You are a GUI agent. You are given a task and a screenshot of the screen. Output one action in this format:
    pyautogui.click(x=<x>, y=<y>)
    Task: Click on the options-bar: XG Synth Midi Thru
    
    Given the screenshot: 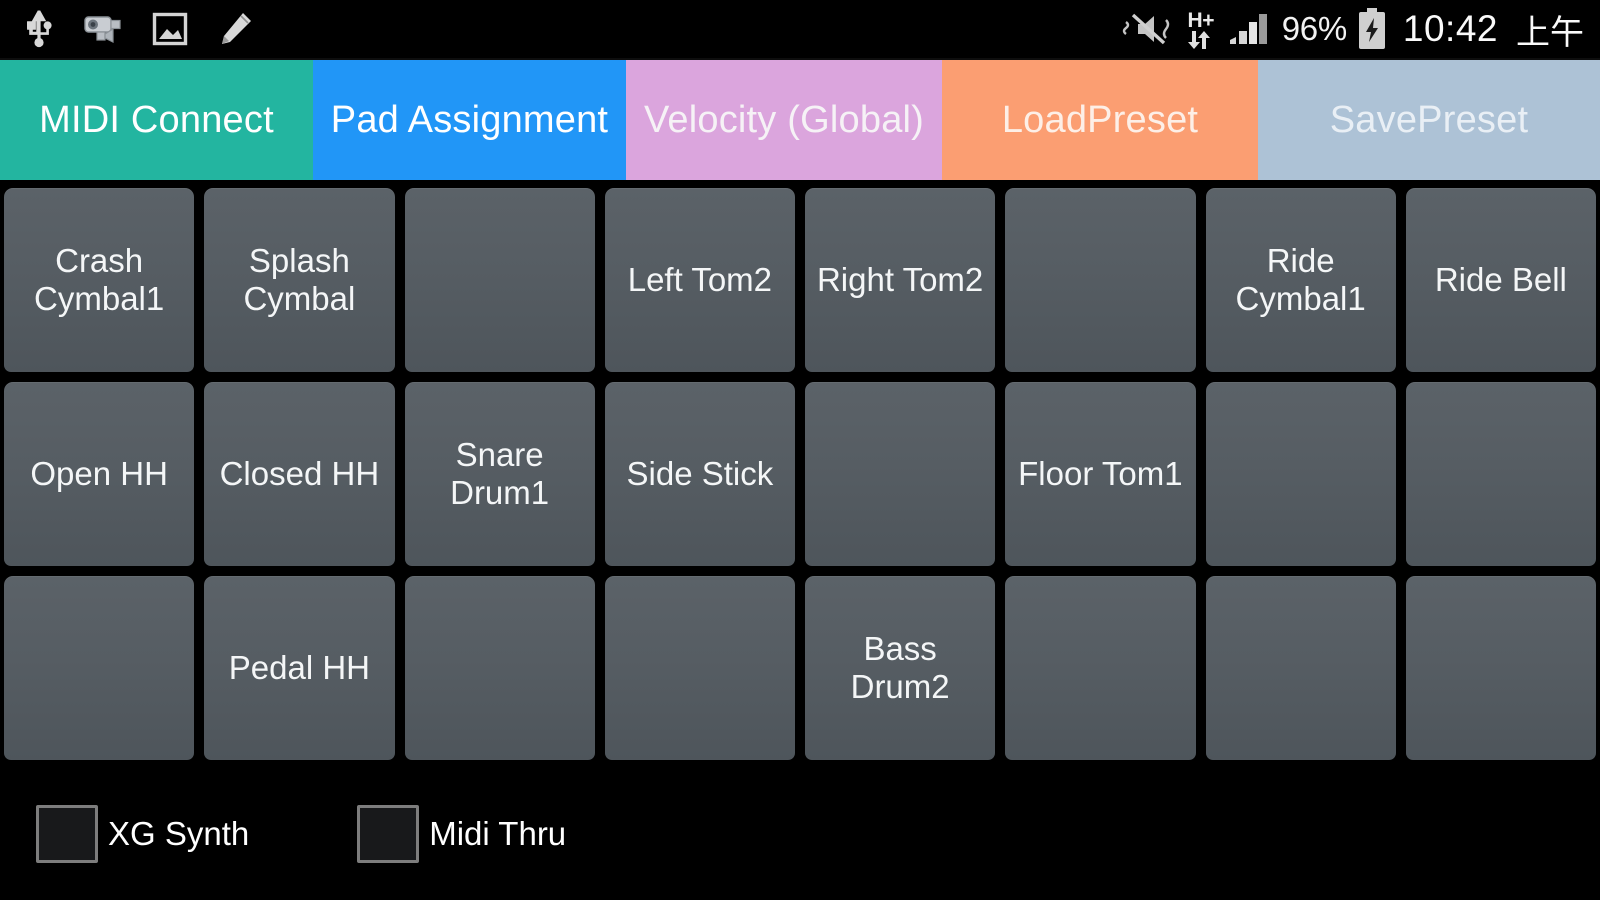 What is the action you would take?
    pyautogui.click(x=800, y=834)
    